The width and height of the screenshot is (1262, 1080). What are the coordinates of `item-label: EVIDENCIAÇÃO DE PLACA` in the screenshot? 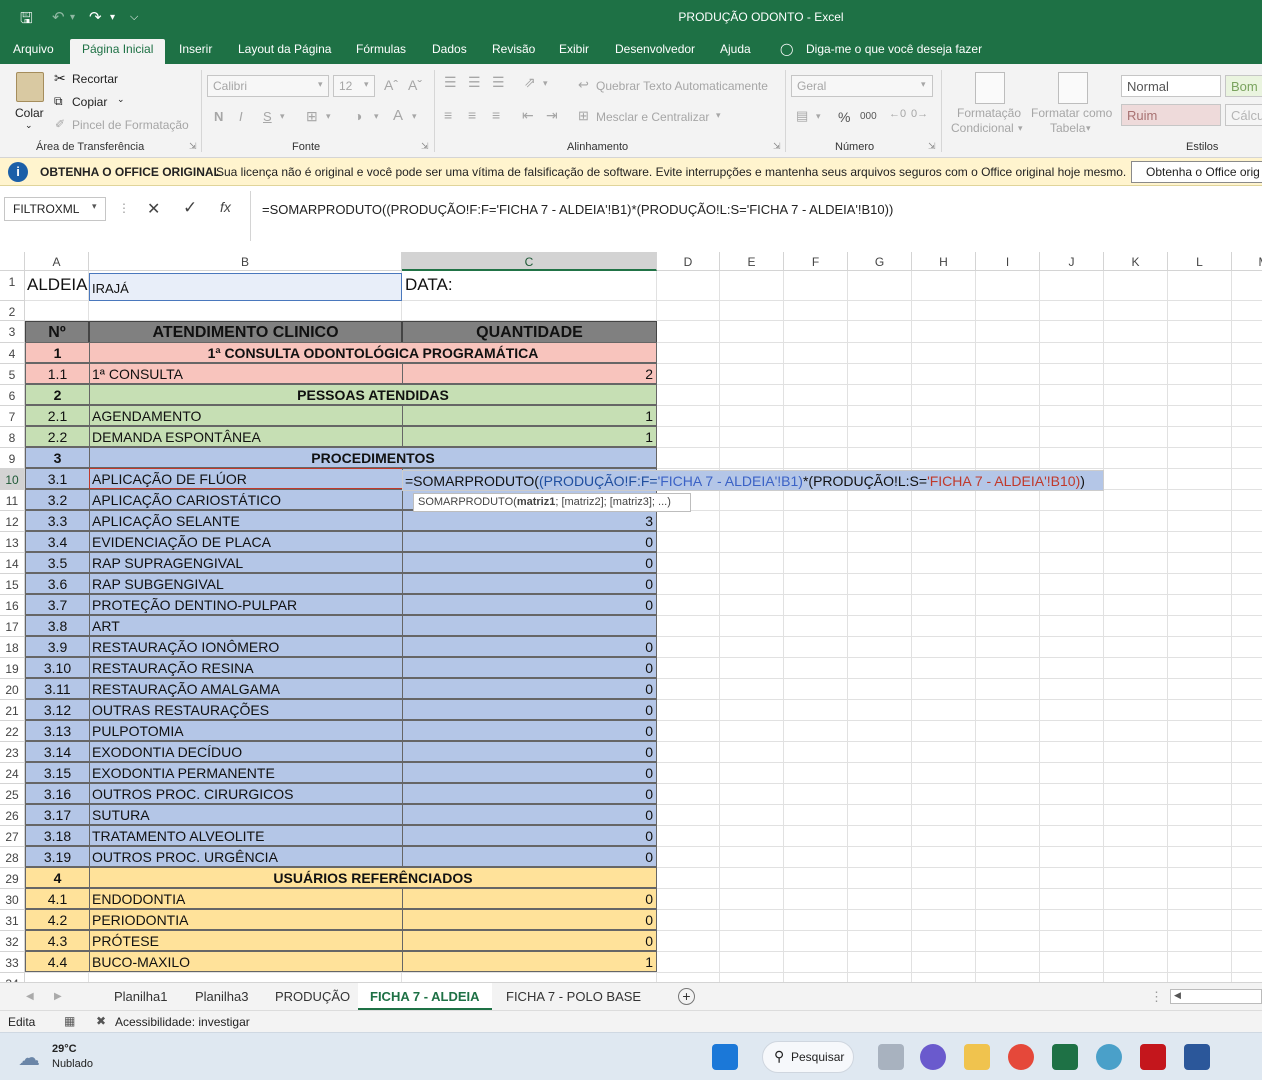 It's located at (246, 541).